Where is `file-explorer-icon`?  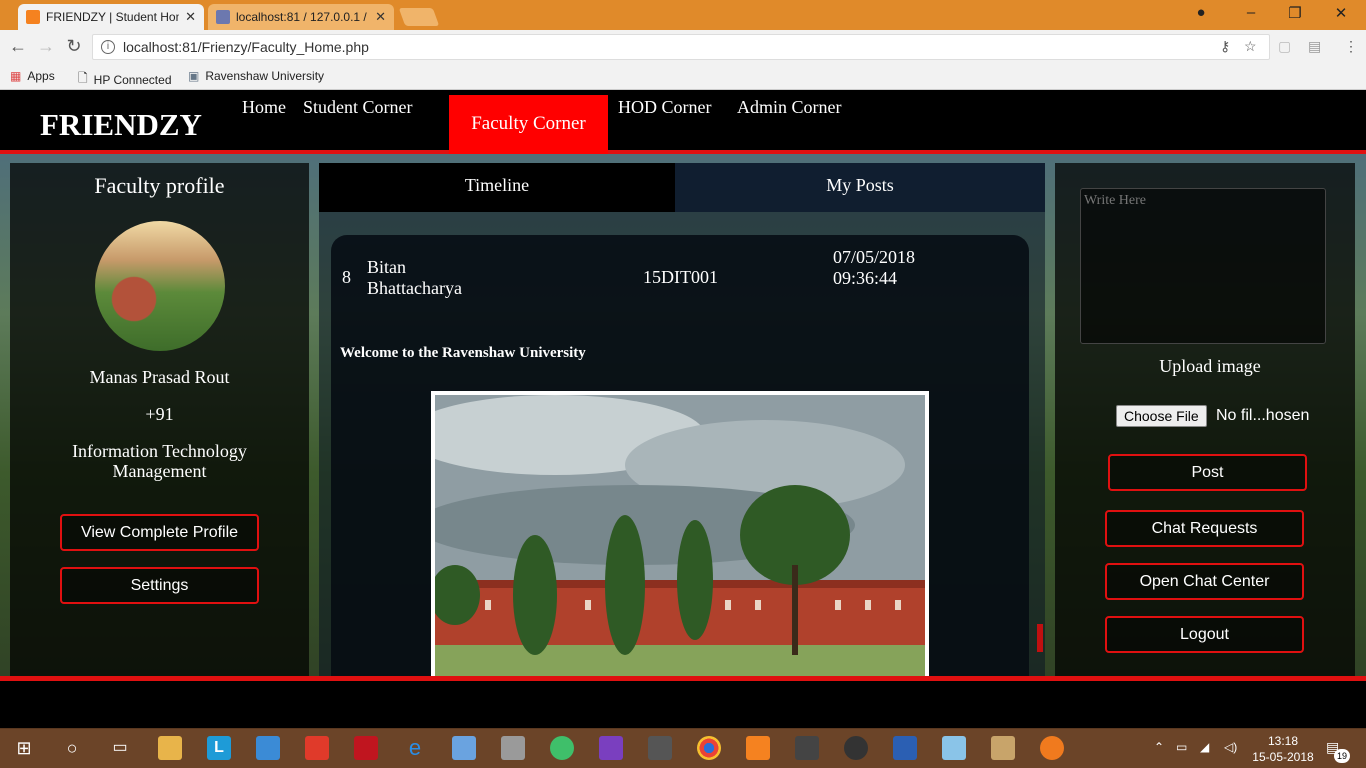
file-explorer-icon is located at coordinates (170, 748).